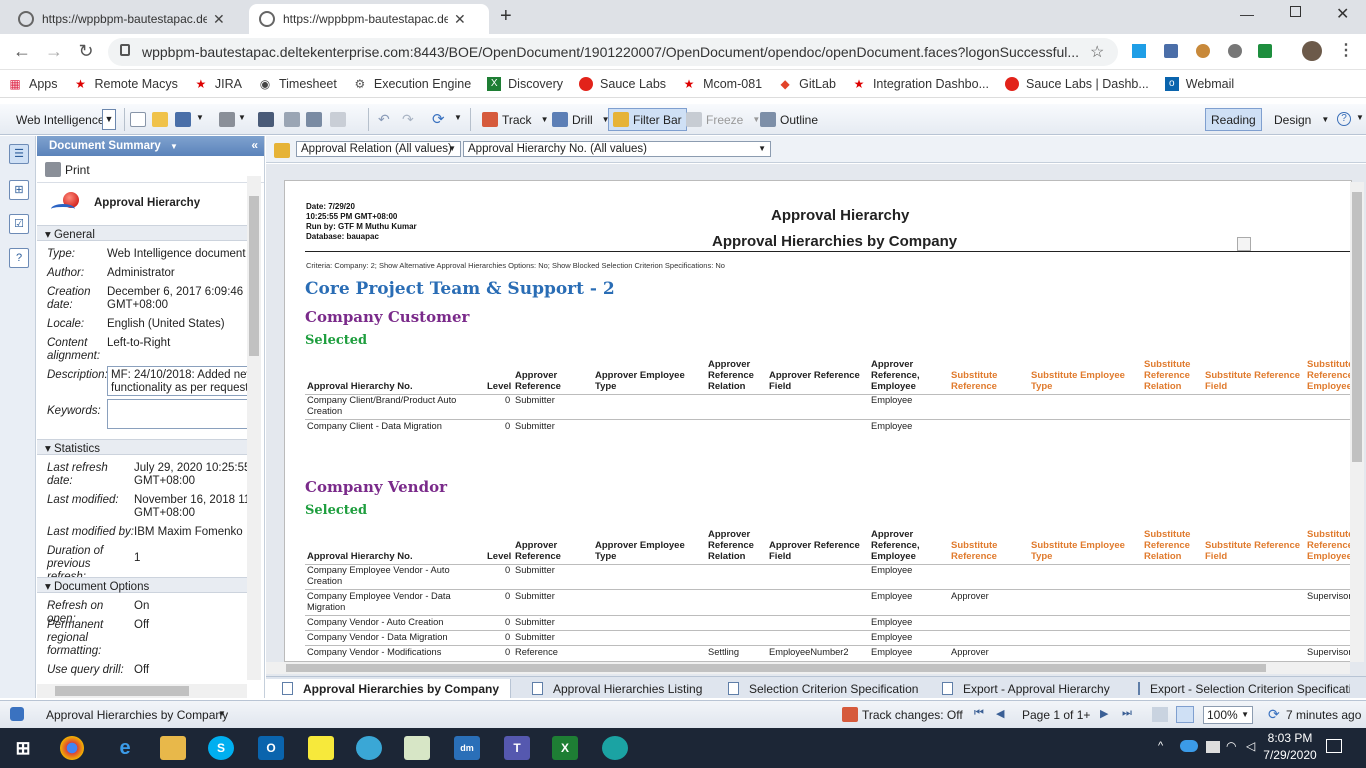 This screenshot has width=1366, height=768. I want to click on bookmark-remote-macys: ★ Remote Macys, so click(126, 84).